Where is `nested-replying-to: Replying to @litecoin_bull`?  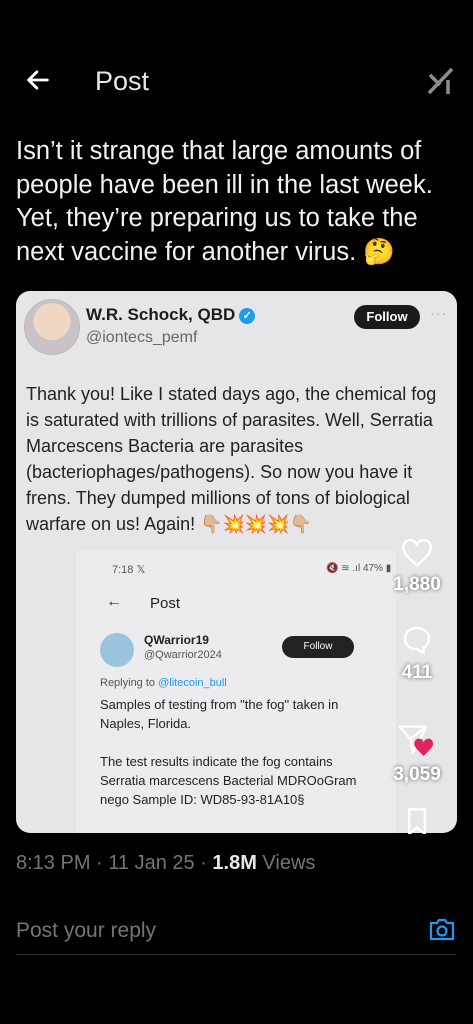 nested-replying-to: Replying to @litecoin_bull is located at coordinates (163, 683).